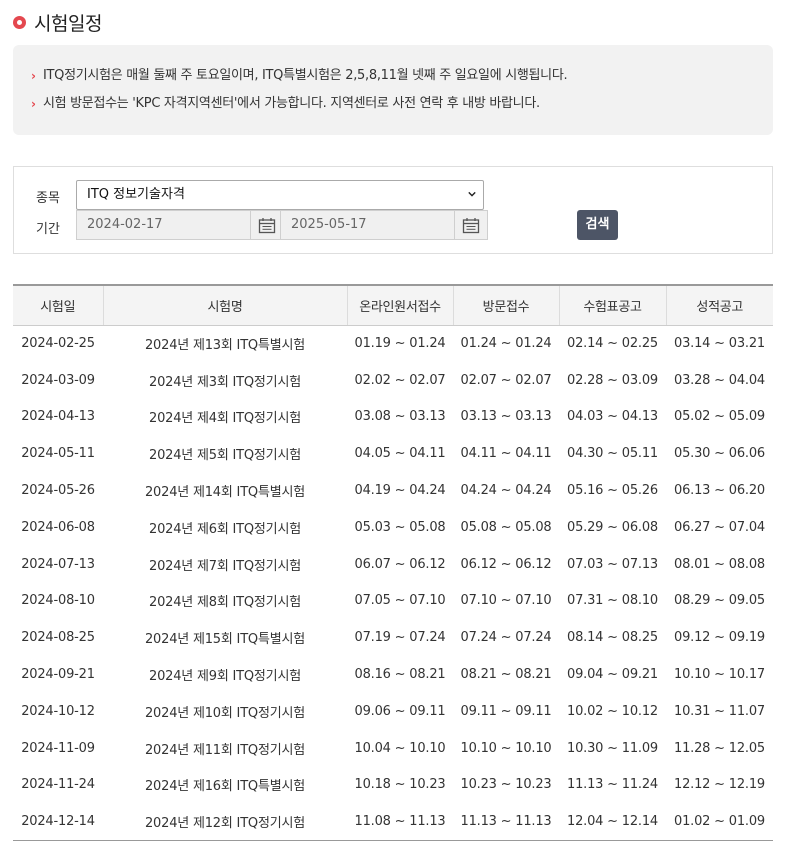  What do you see at coordinates (719, 601) in the screenshot?
I see `score-announcement-cell: 08.29 ~ 09.05` at bounding box center [719, 601].